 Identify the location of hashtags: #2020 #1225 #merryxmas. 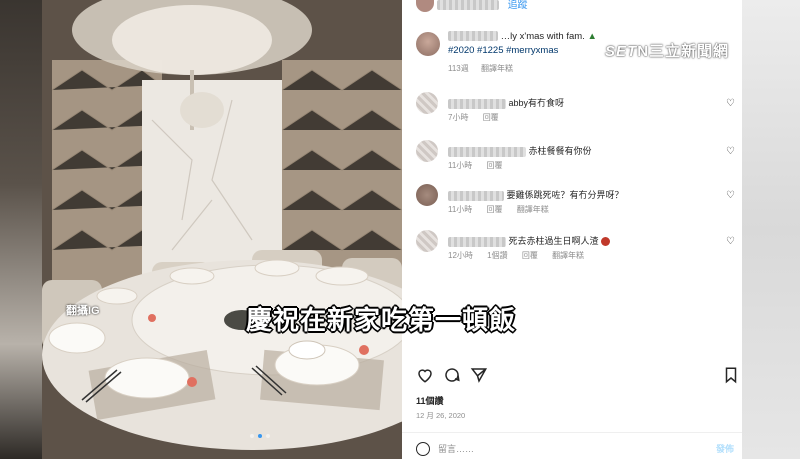
(503, 50).